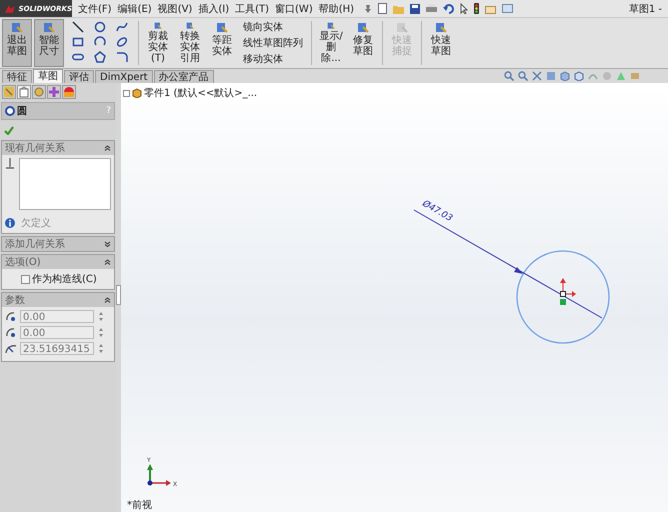  Describe the element at coordinates (448, 9) in the screenshot. I see `undo-icon` at that location.